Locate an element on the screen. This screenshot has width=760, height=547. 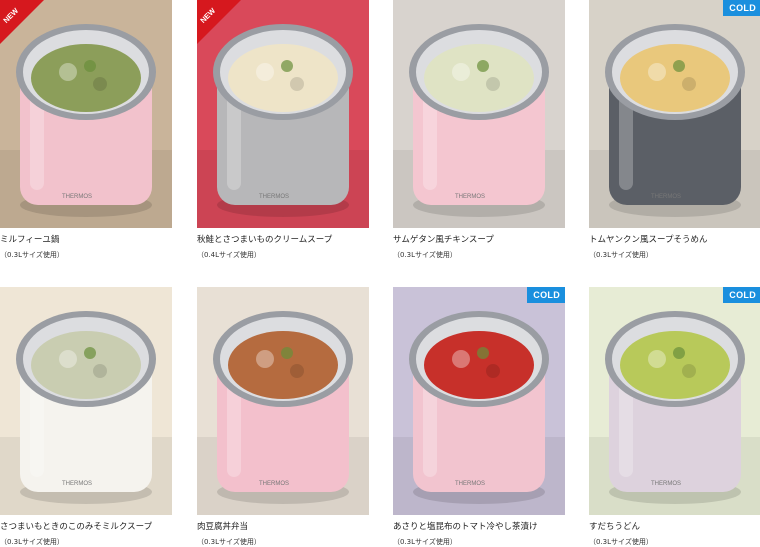
recipe-title: さつまいもときのこのみそミルクスープ is located at coordinates (86, 527).